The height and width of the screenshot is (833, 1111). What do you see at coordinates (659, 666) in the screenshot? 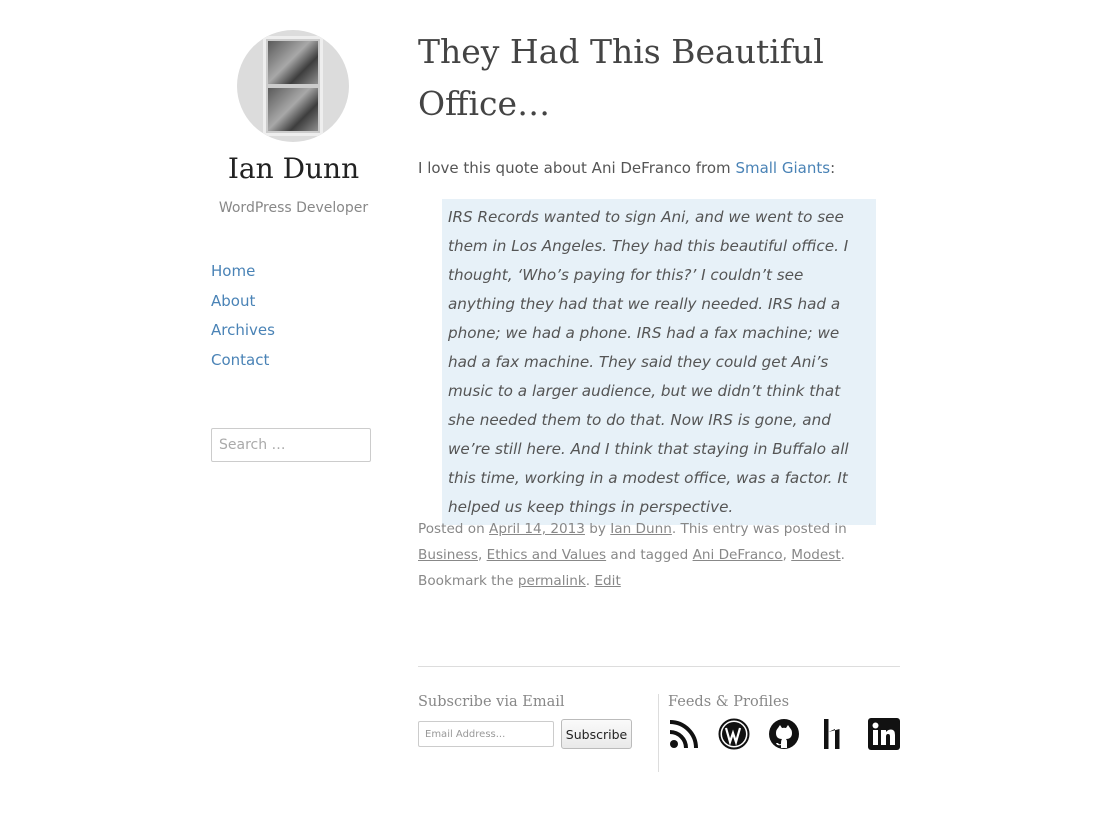
I see `footer-divider` at bounding box center [659, 666].